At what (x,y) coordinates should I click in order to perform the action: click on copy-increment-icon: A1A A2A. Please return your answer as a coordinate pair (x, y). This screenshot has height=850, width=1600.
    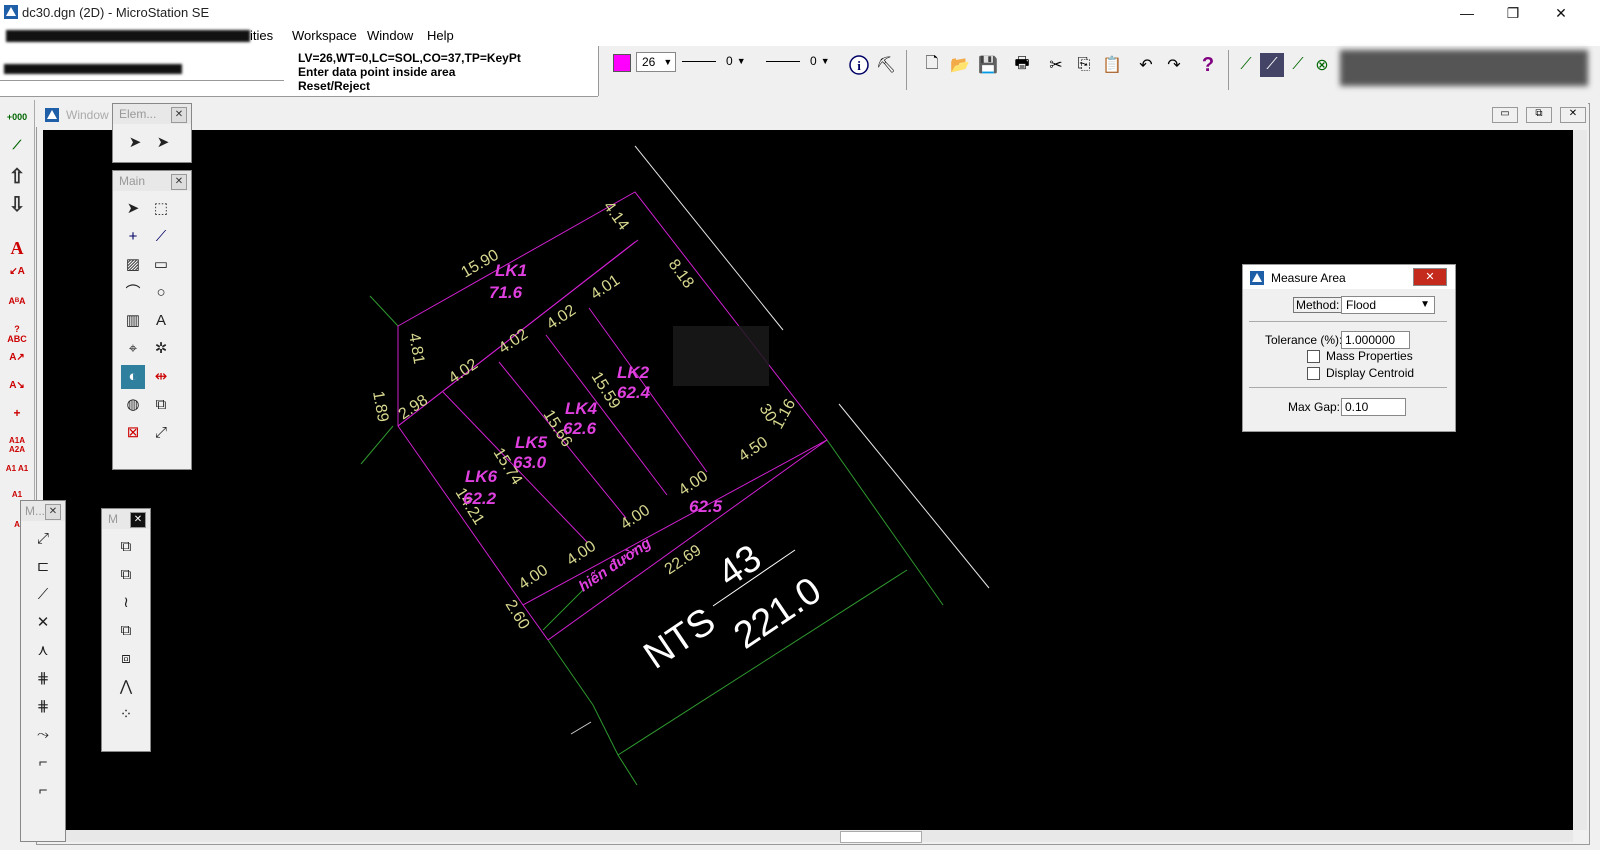
    Looking at the image, I should click on (17, 447).